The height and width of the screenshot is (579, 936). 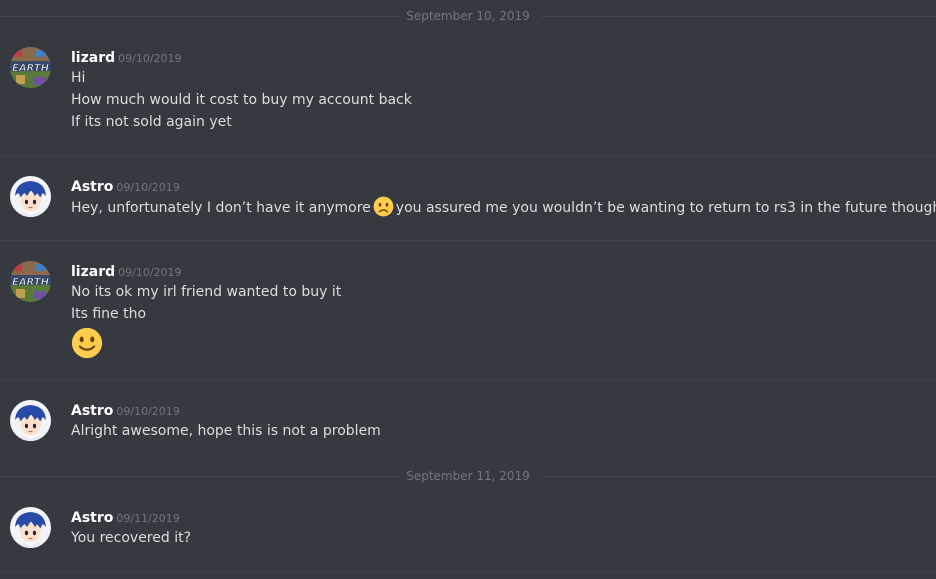 I want to click on slightly-smiling-face-emoji-icon, so click(x=87, y=343).